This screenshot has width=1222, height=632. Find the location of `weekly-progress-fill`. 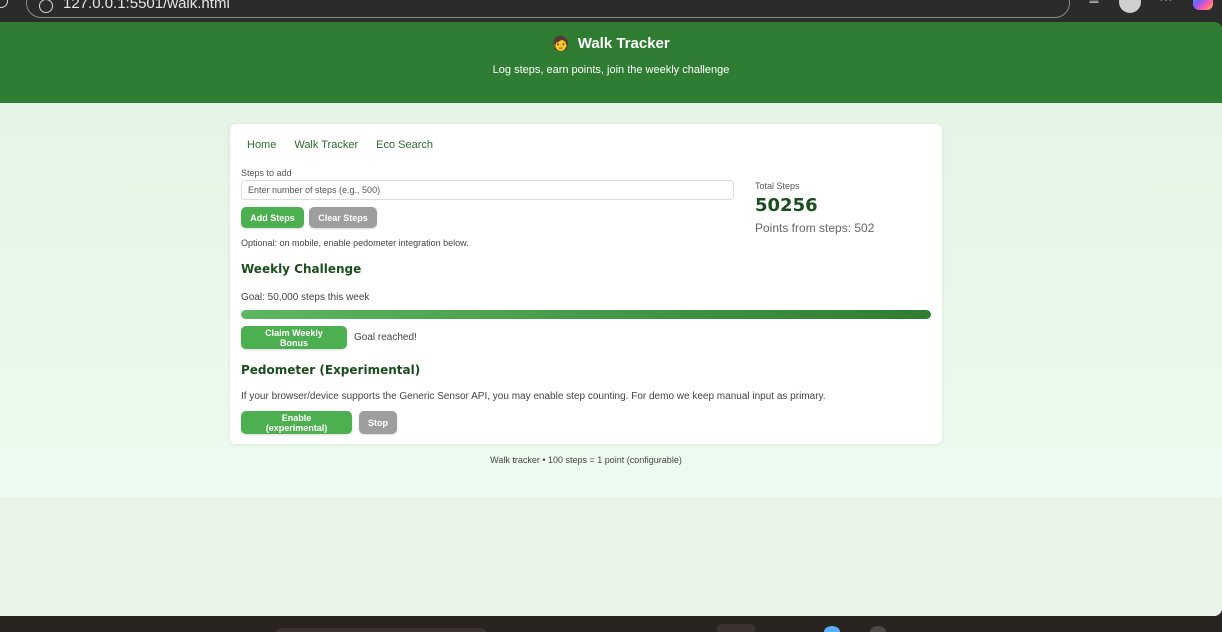

weekly-progress-fill is located at coordinates (586, 314).